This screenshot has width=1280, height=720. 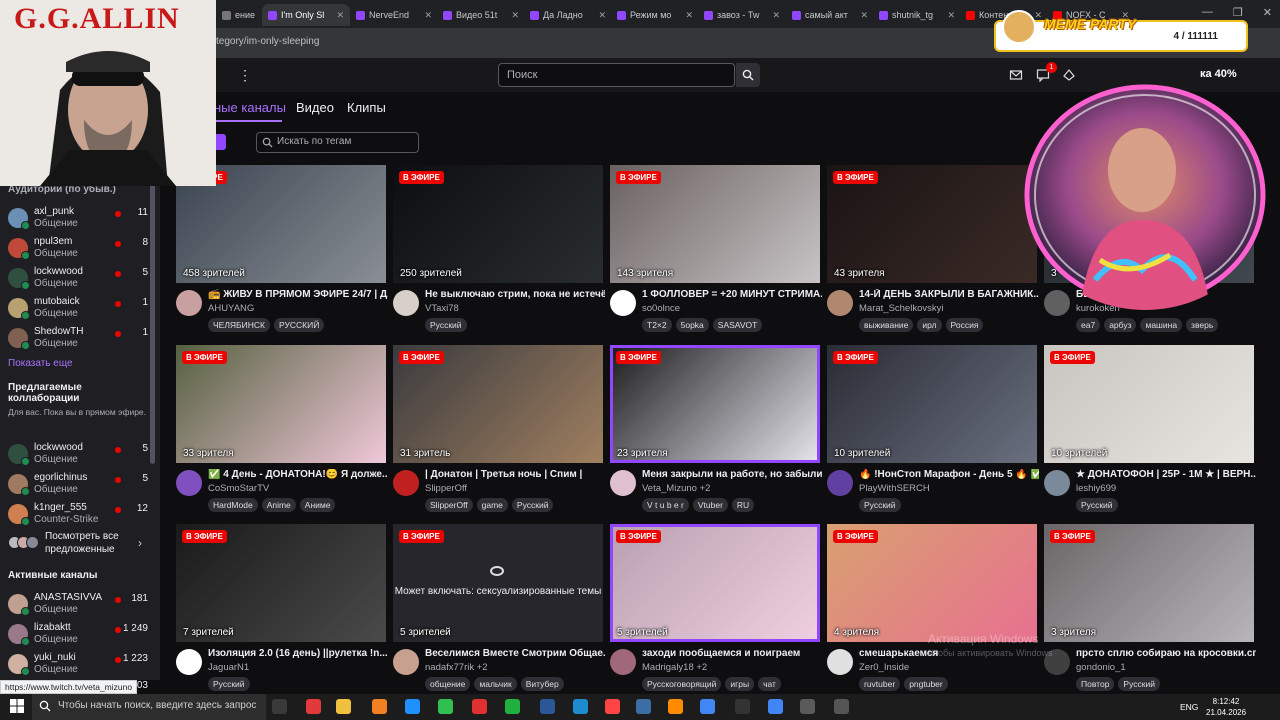 What do you see at coordinates (1161, 325) in the screenshot?
I see `stream-tag: машина` at bounding box center [1161, 325].